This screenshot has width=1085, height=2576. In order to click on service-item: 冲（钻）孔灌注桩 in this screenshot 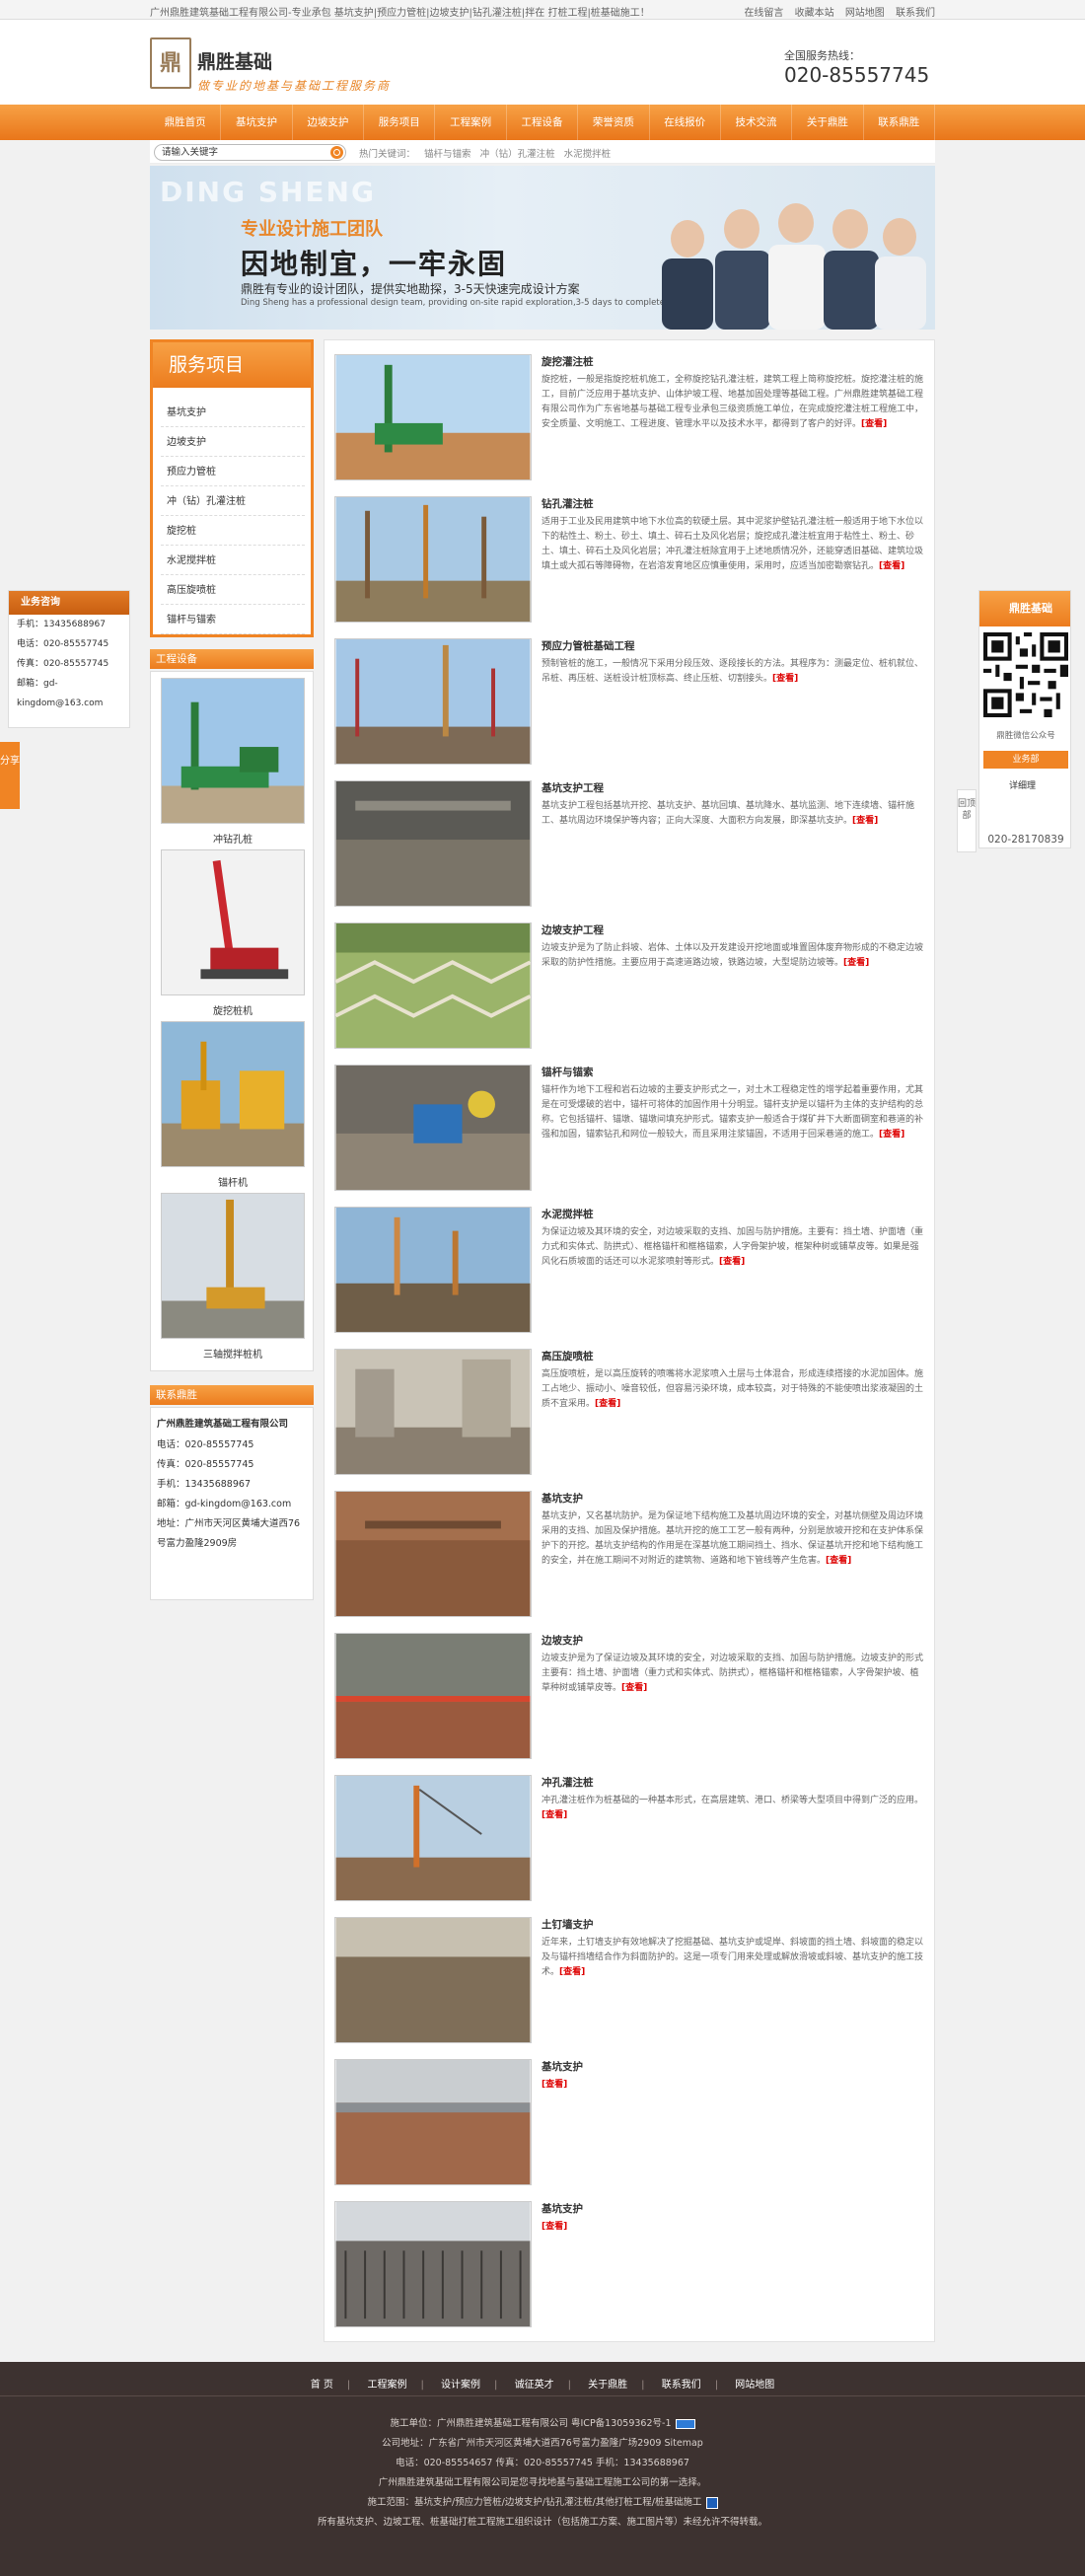, I will do `click(233, 502)`.